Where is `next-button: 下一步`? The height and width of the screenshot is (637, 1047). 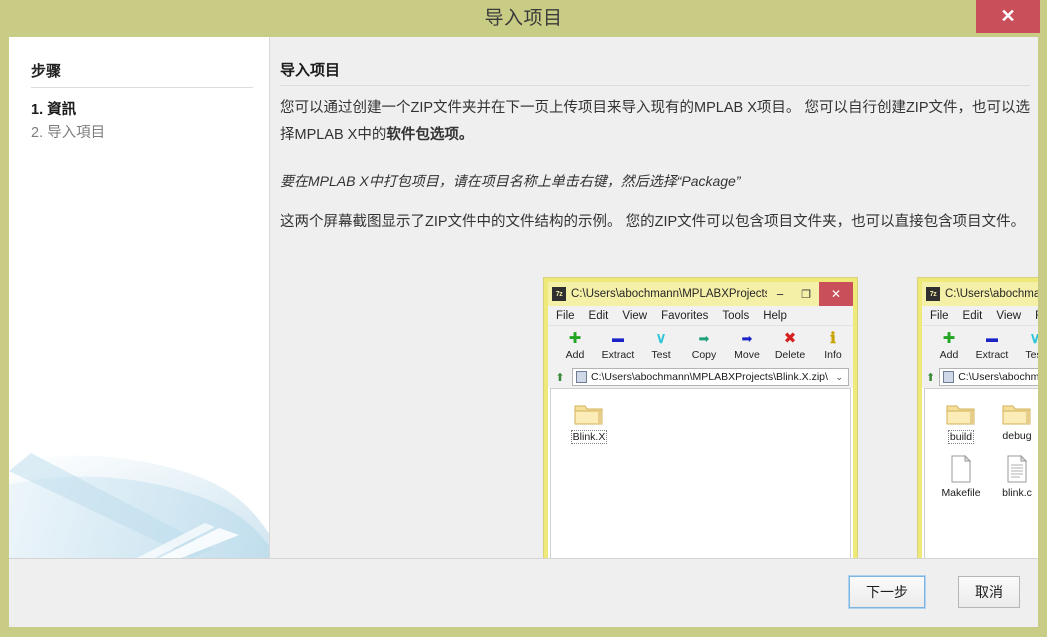 next-button: 下一步 is located at coordinates (887, 592).